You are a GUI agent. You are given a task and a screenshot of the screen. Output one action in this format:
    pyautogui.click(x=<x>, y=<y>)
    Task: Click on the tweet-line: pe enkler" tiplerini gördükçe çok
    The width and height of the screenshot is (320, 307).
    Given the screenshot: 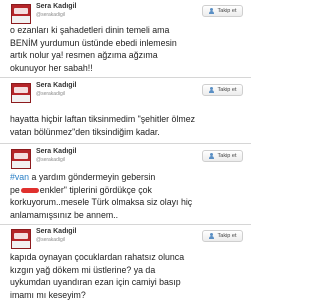 What is the action you would take?
    pyautogui.click(x=128, y=190)
    